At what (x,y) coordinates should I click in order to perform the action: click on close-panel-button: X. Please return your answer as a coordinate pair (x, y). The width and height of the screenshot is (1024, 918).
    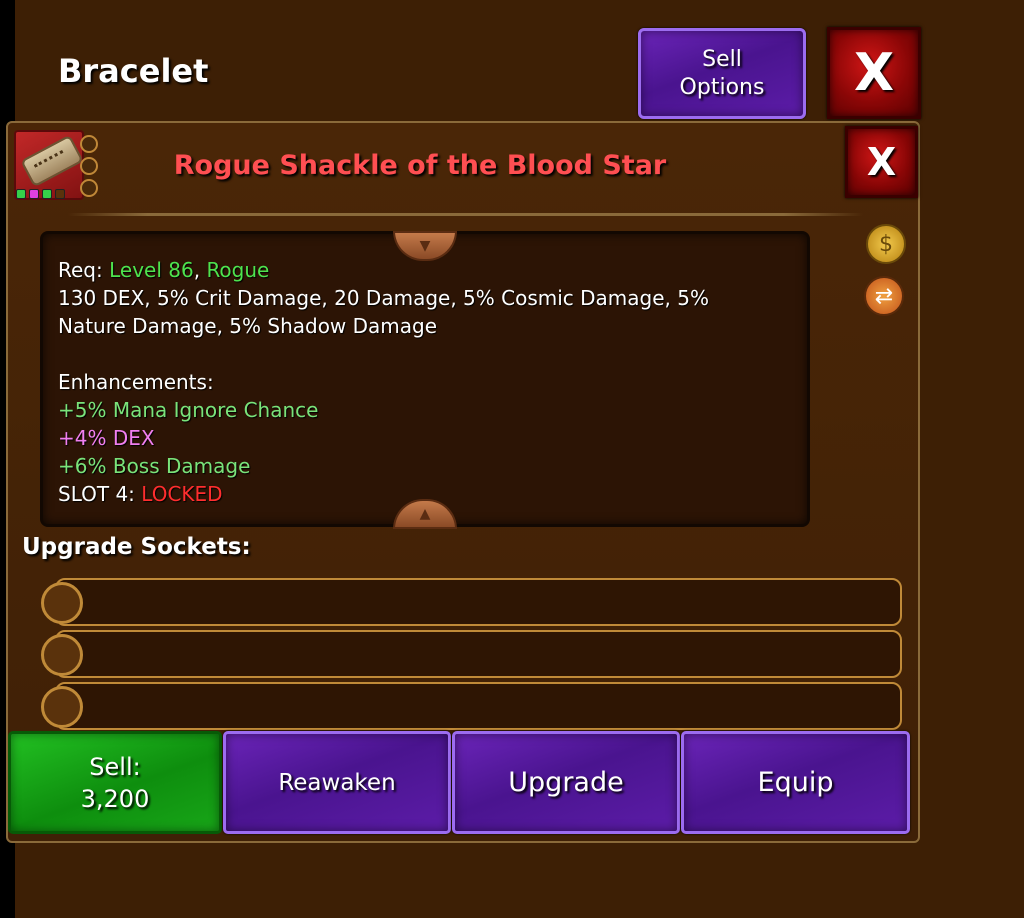
    Looking at the image, I should click on (874, 73).